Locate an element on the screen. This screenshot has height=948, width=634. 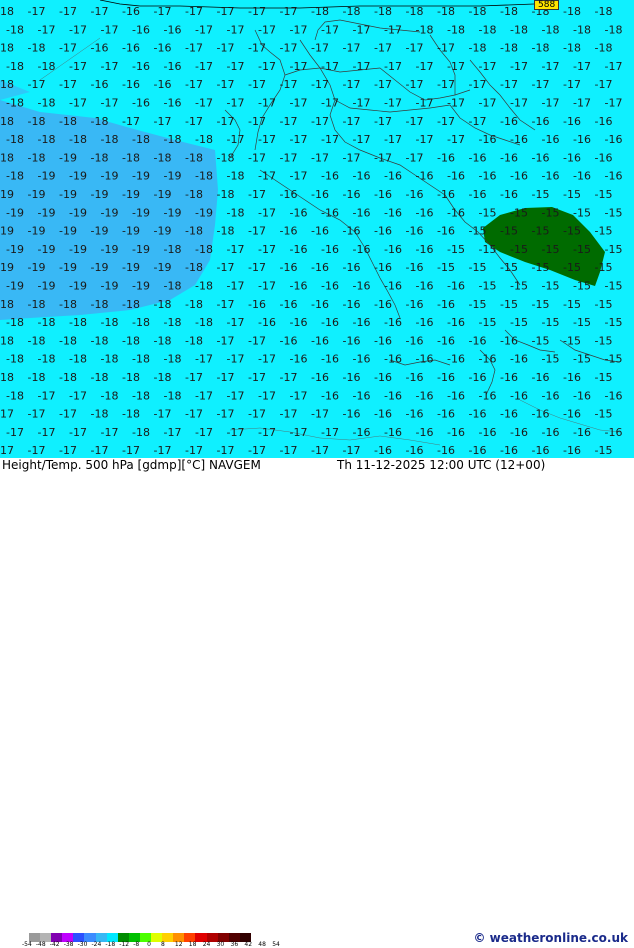
legend-label: 12 is located at coordinates (178, 944).